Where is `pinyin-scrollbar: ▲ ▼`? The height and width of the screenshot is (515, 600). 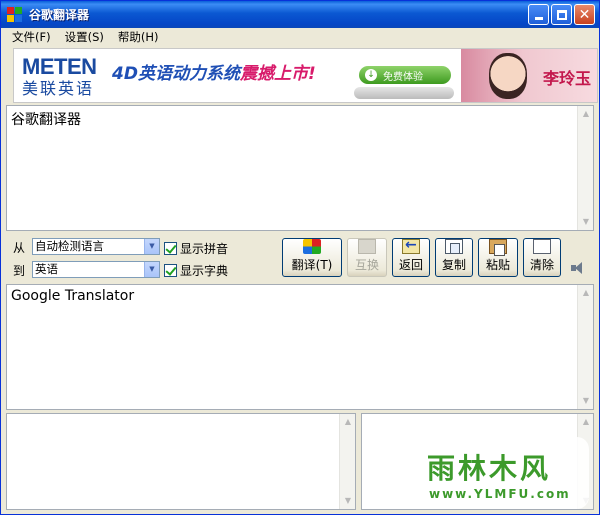 pinyin-scrollbar: ▲ ▼ is located at coordinates (347, 461).